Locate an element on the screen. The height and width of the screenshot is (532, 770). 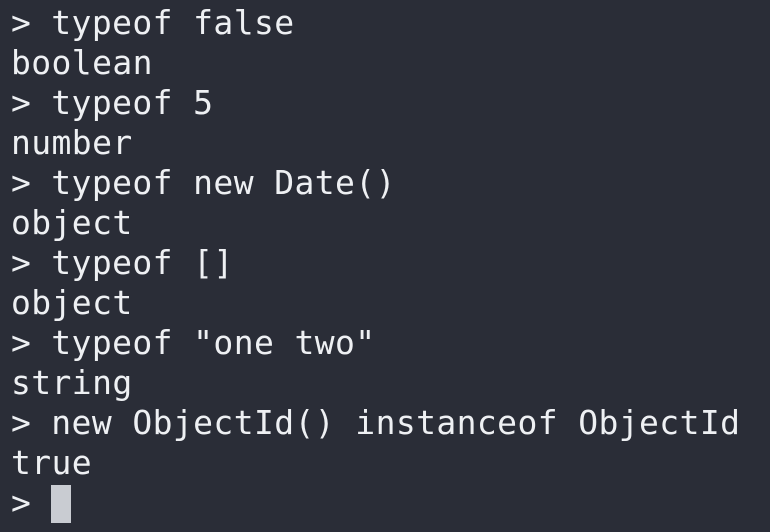
command-text: typeof new Date() is located at coordinates (223, 182).